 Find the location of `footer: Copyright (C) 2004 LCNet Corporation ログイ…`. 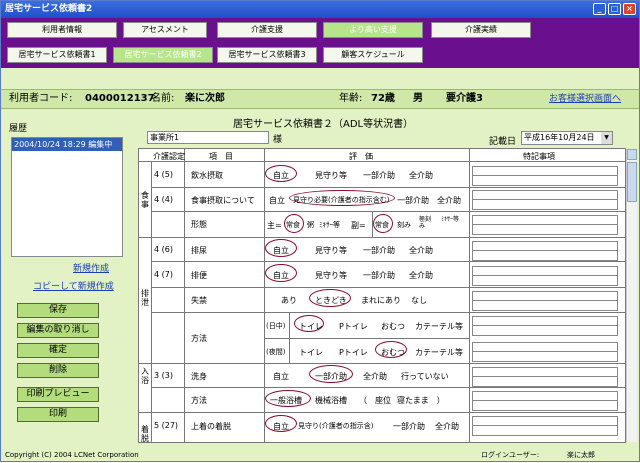

footer: Copyright (C) 2004 LCNet Corporation ログイ… is located at coordinates (320, 455).